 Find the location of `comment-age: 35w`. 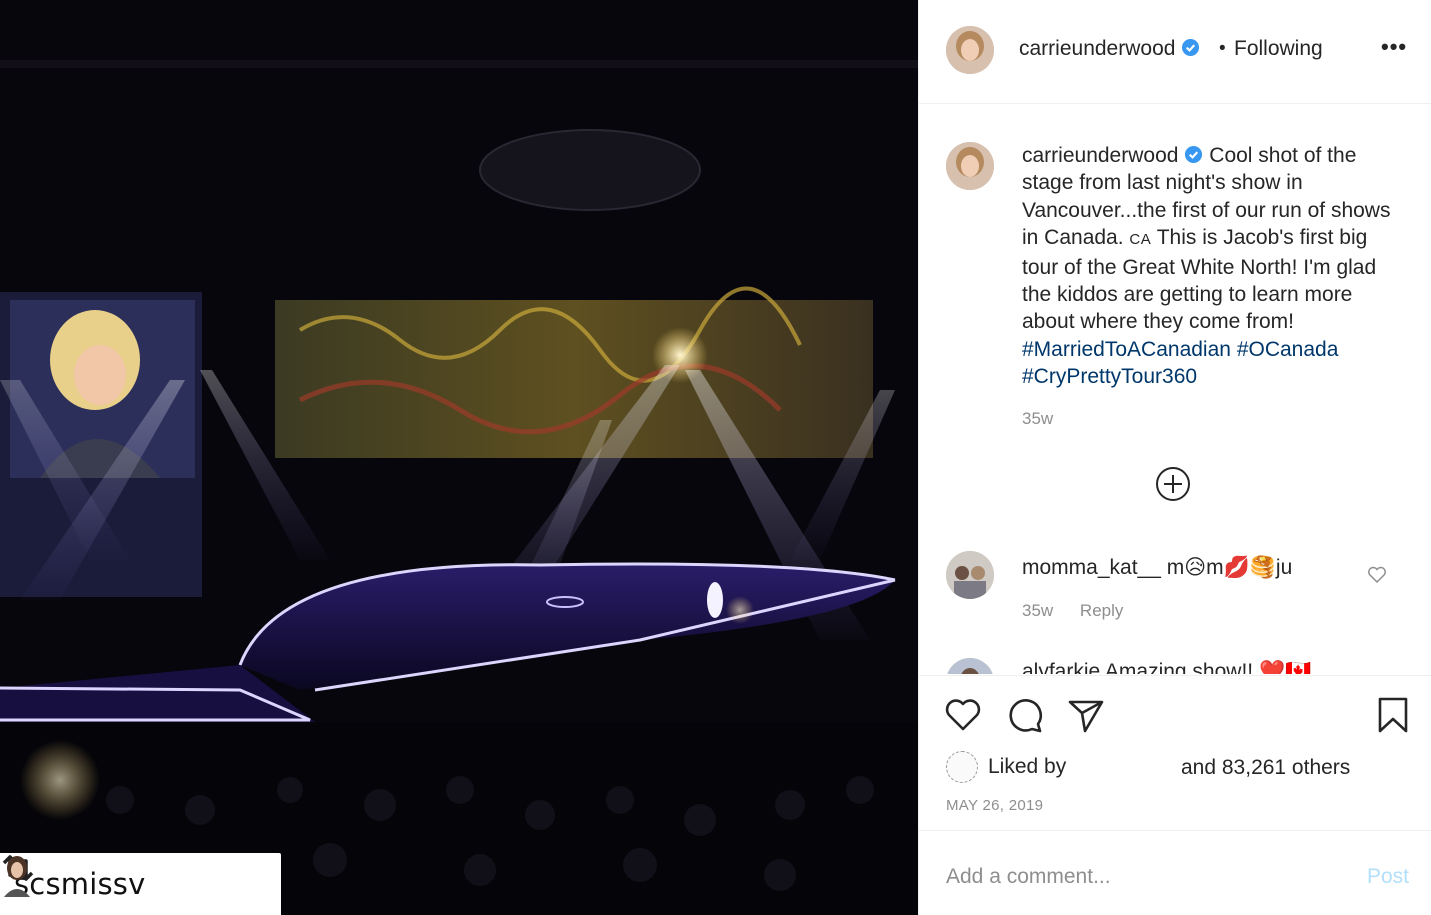

comment-age: 35w is located at coordinates (1038, 610).